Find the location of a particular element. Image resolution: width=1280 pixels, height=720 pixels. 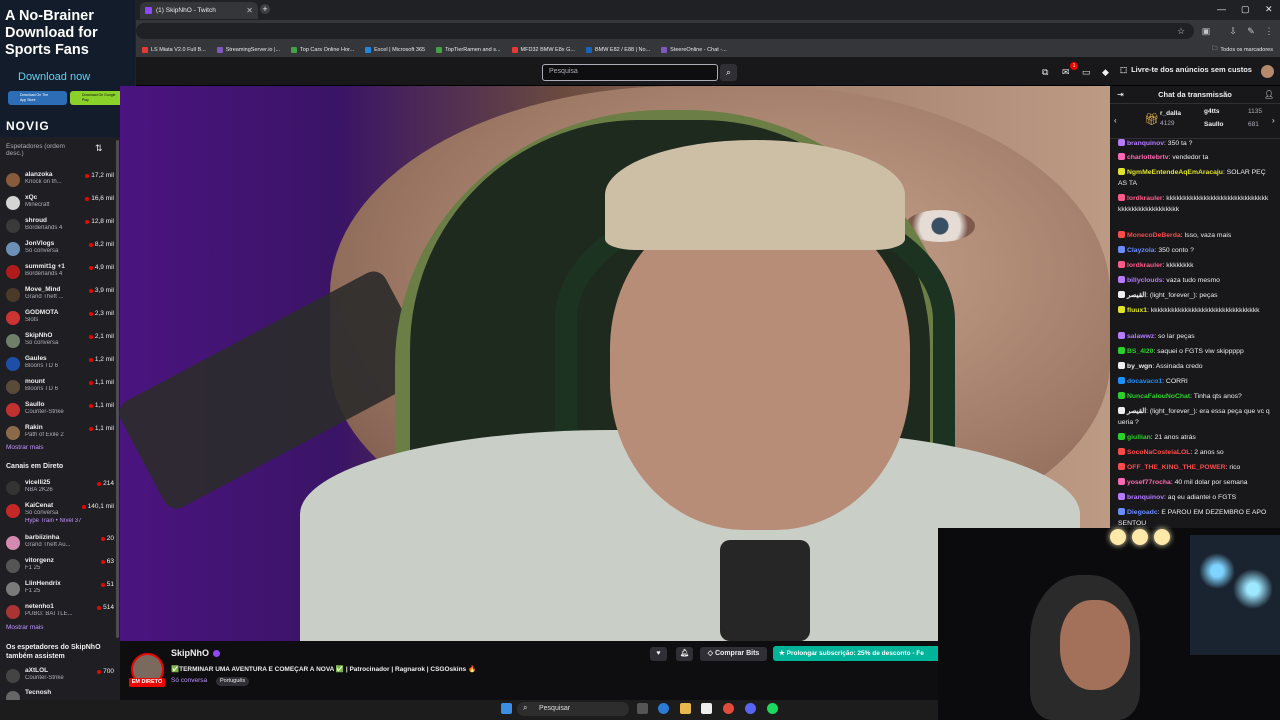

streamer-name: SkipNhO is located at coordinates (196, 653).